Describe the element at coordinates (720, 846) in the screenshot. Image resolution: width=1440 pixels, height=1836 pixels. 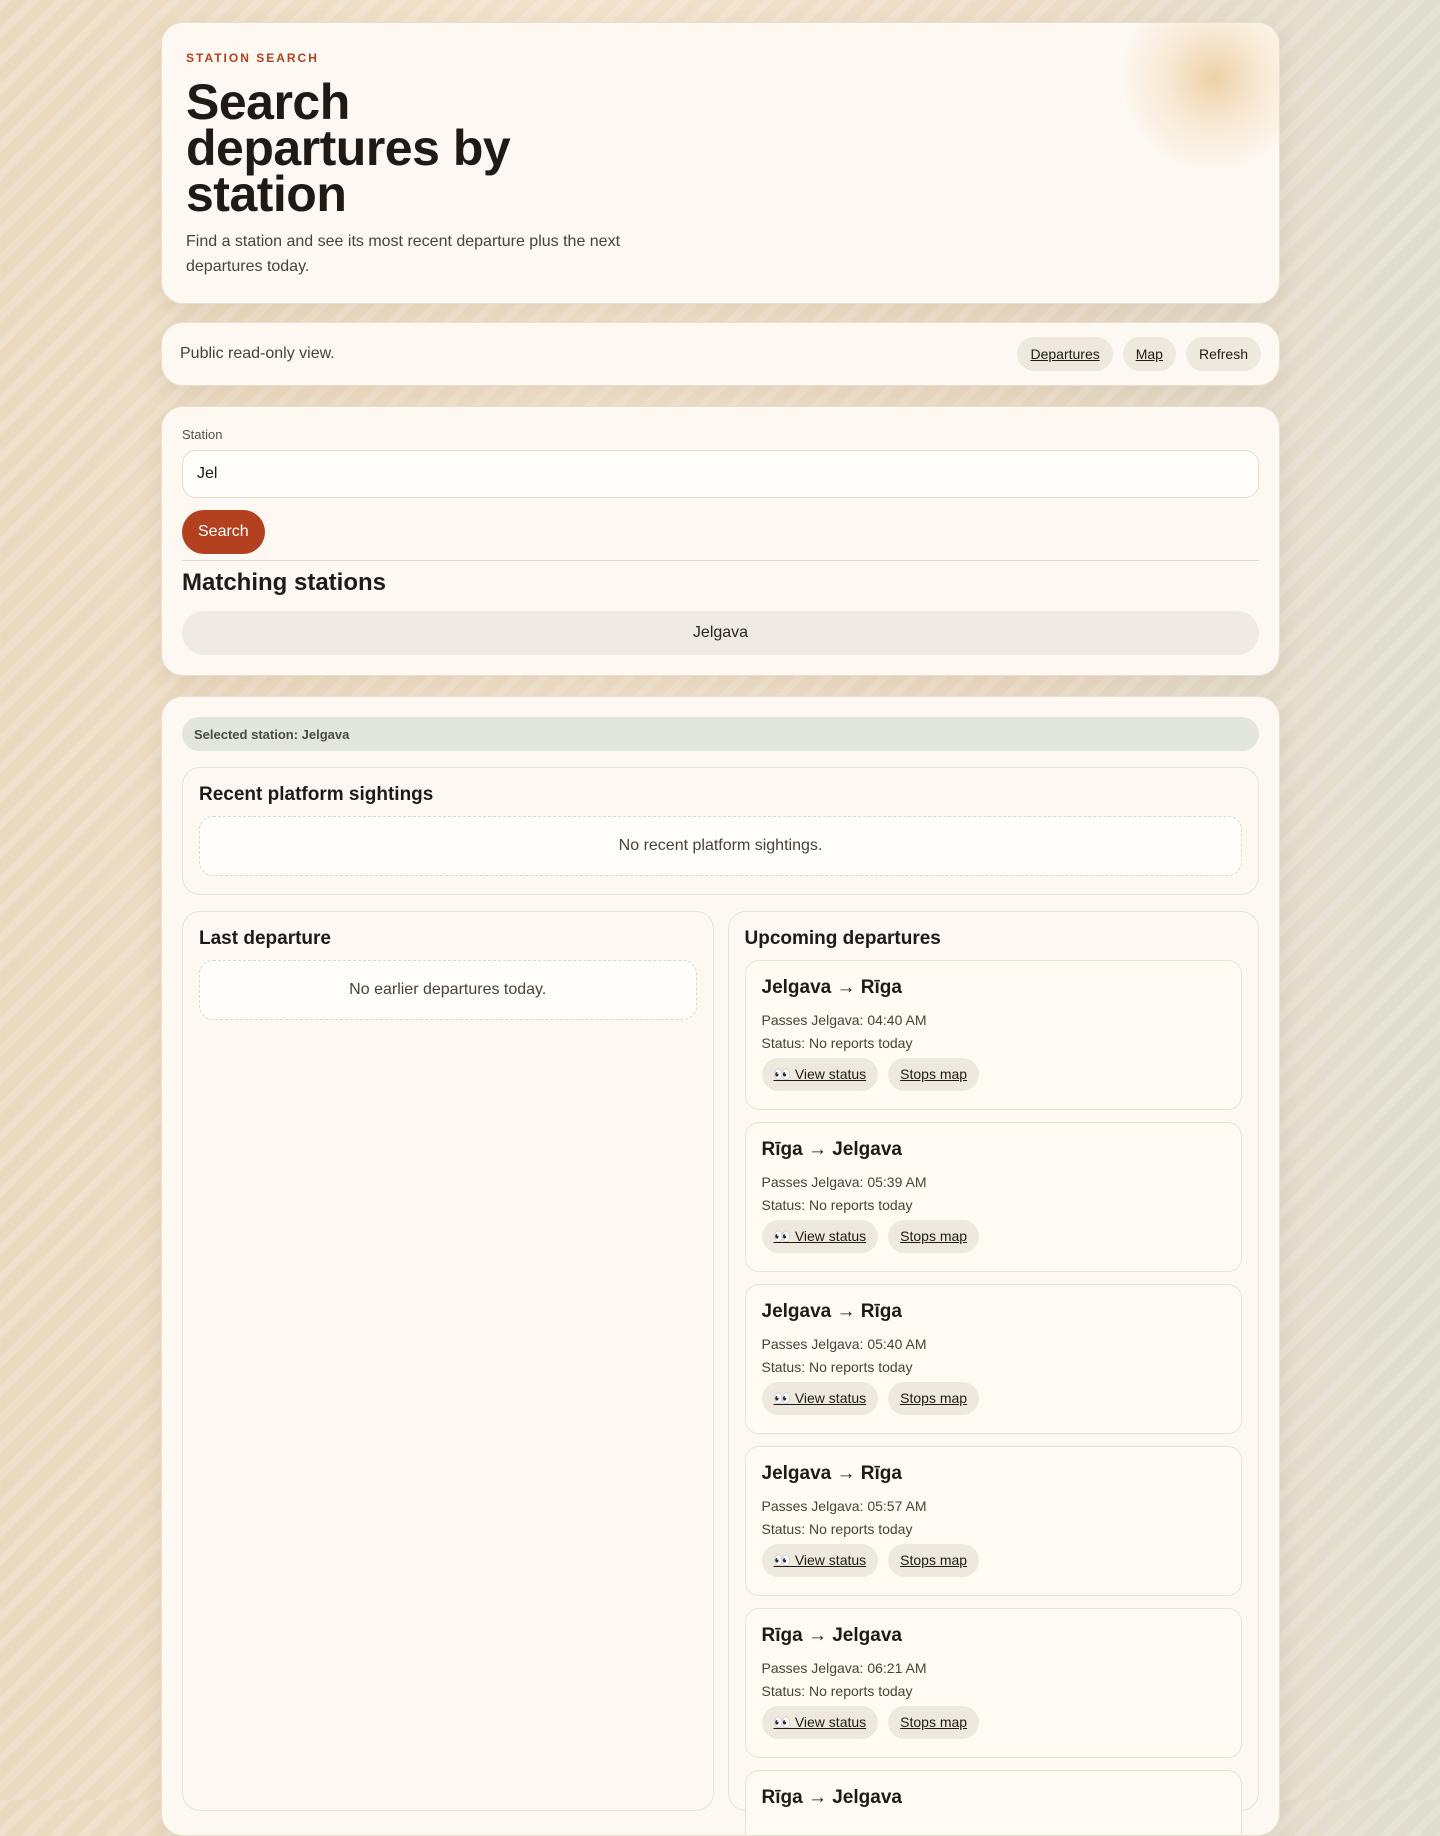
I see `recent-sightings-empty: No recent platform sightings.` at that location.